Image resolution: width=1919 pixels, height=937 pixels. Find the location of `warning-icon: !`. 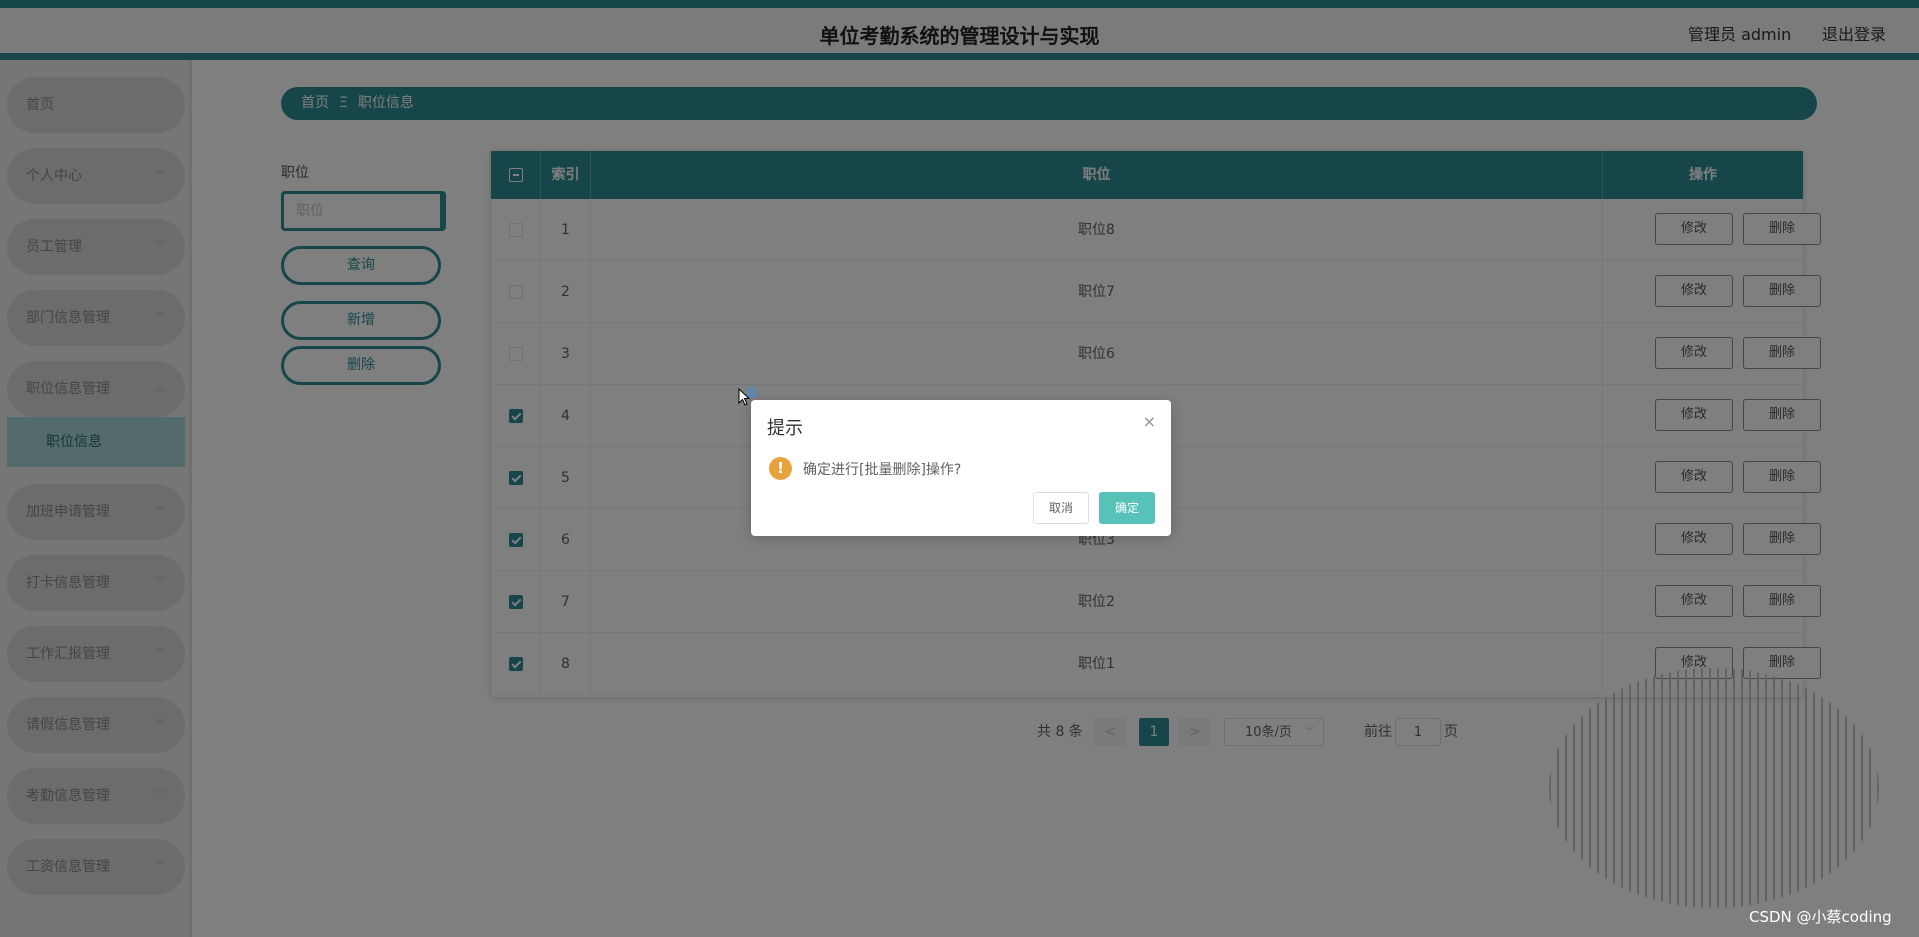

warning-icon: ! is located at coordinates (780, 468).